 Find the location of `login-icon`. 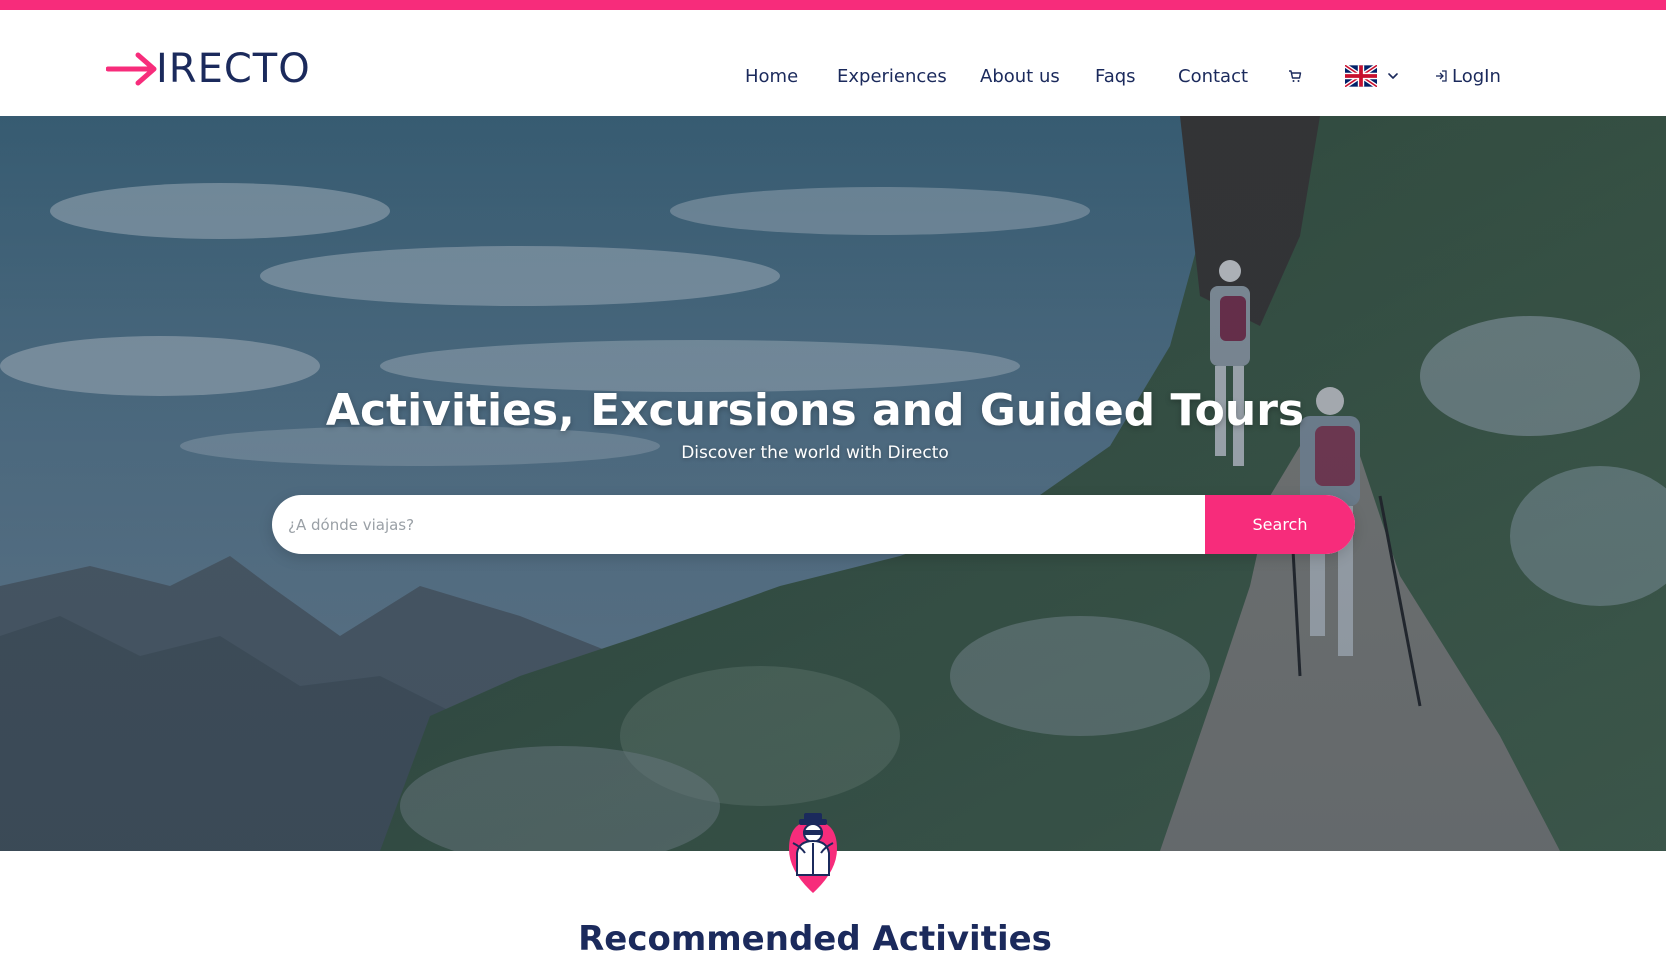

login-icon is located at coordinates (1441, 76).